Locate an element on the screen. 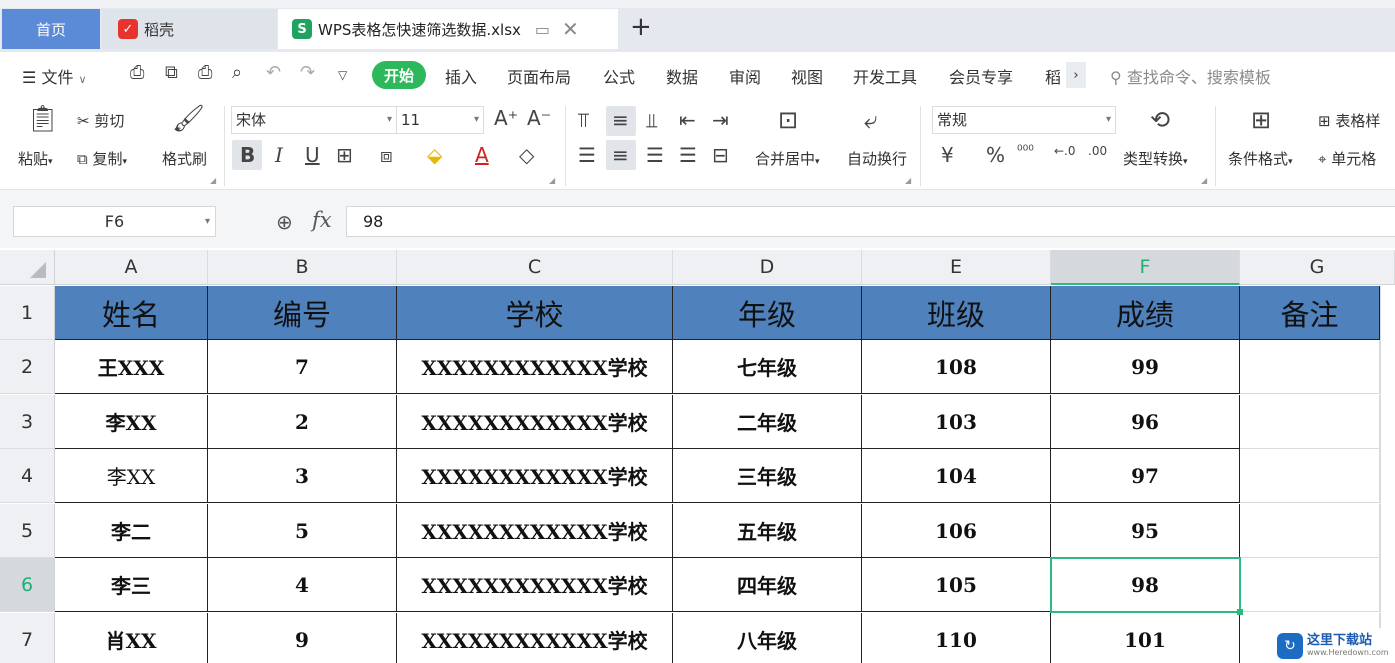  table-cell: 王XXX is located at coordinates (131, 367).